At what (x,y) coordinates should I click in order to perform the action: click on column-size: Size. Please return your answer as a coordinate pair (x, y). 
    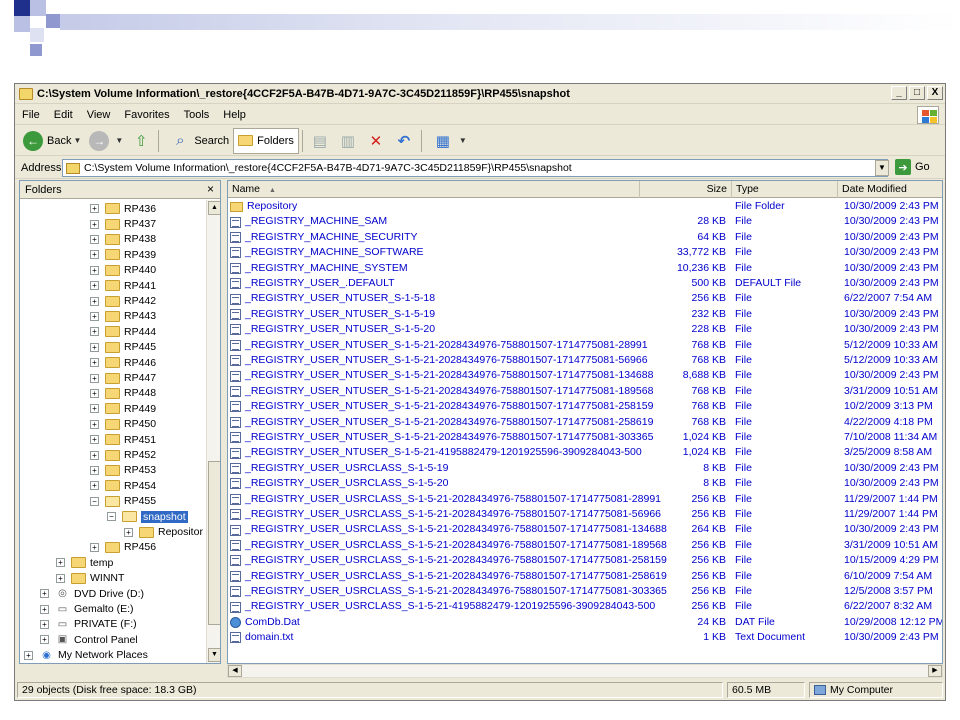
    Looking at the image, I should click on (686, 189).